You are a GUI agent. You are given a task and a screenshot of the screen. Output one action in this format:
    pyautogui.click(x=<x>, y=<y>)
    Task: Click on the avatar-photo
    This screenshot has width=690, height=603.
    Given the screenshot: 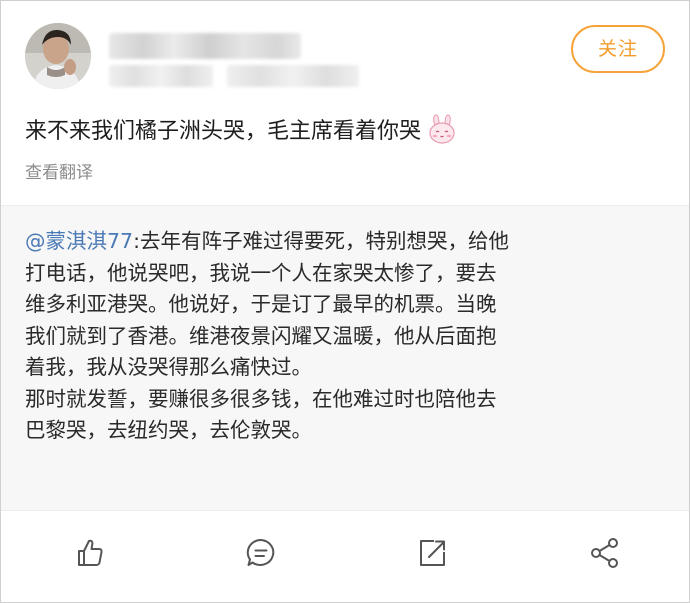 What is the action you would take?
    pyautogui.click(x=58, y=56)
    